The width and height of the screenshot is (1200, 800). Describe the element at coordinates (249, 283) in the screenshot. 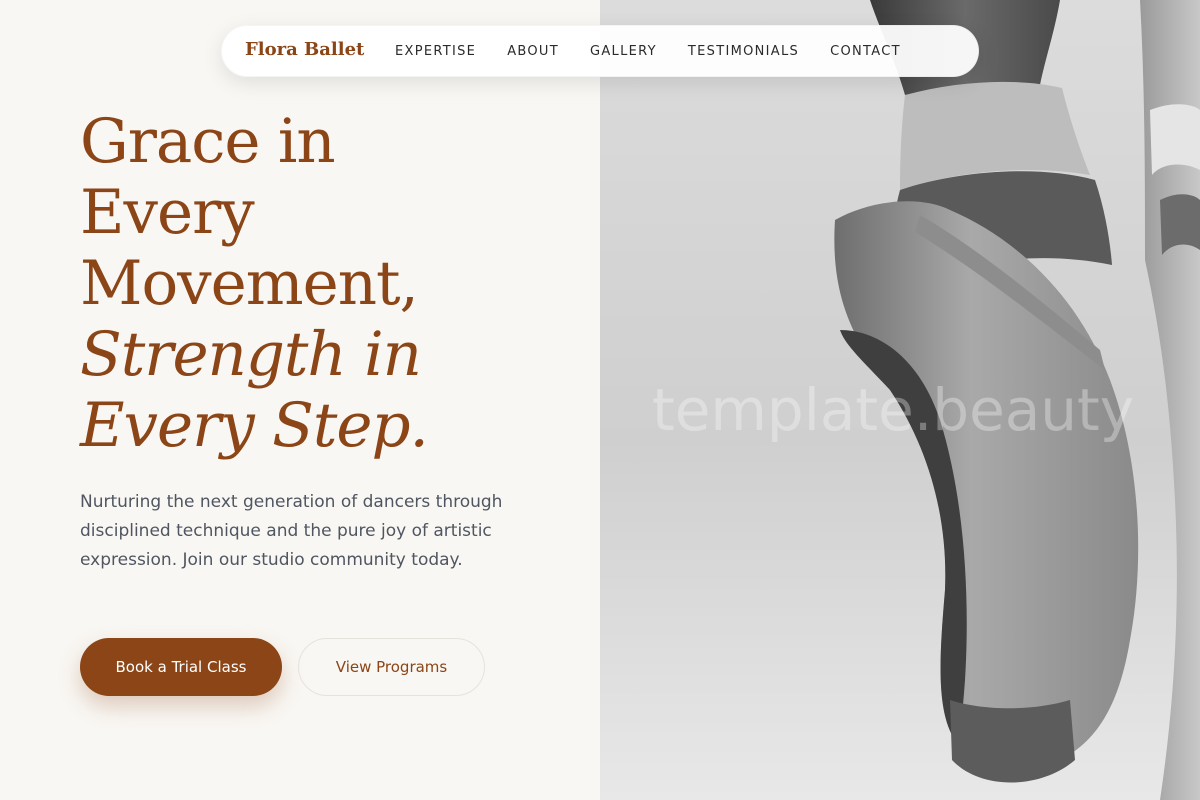

I see `headline-line: Movement,` at that location.